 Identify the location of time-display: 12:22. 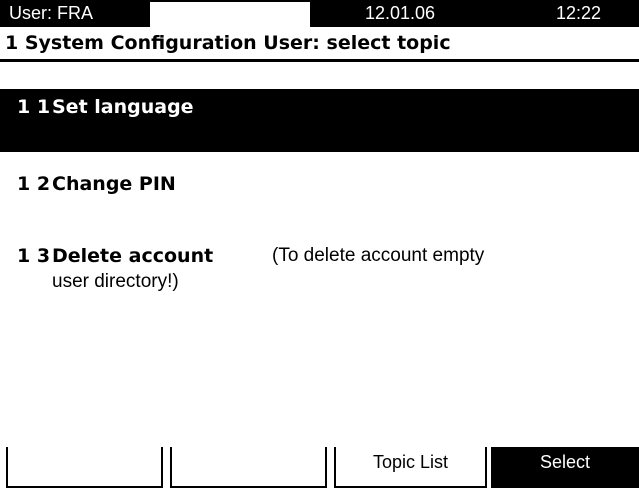
(579, 13).